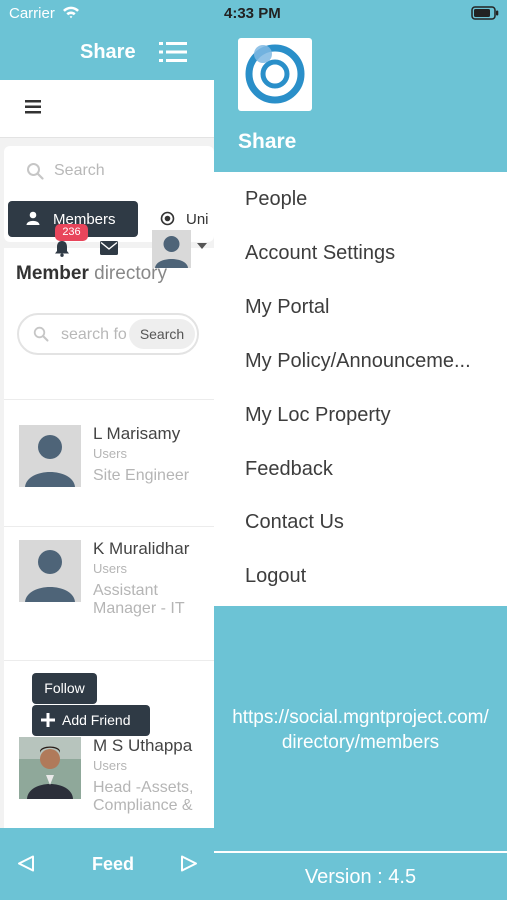 The image size is (507, 900). What do you see at coordinates (360, 877) in the screenshot?
I see `version-label: Version : 4.5` at bounding box center [360, 877].